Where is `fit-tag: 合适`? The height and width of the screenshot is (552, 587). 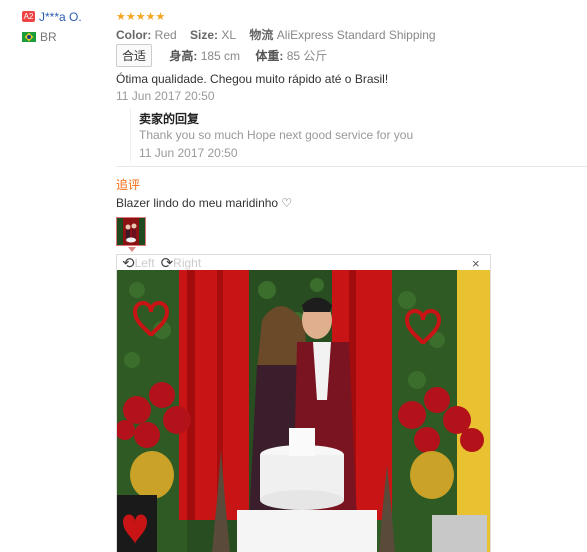 fit-tag: 合适 is located at coordinates (134, 55).